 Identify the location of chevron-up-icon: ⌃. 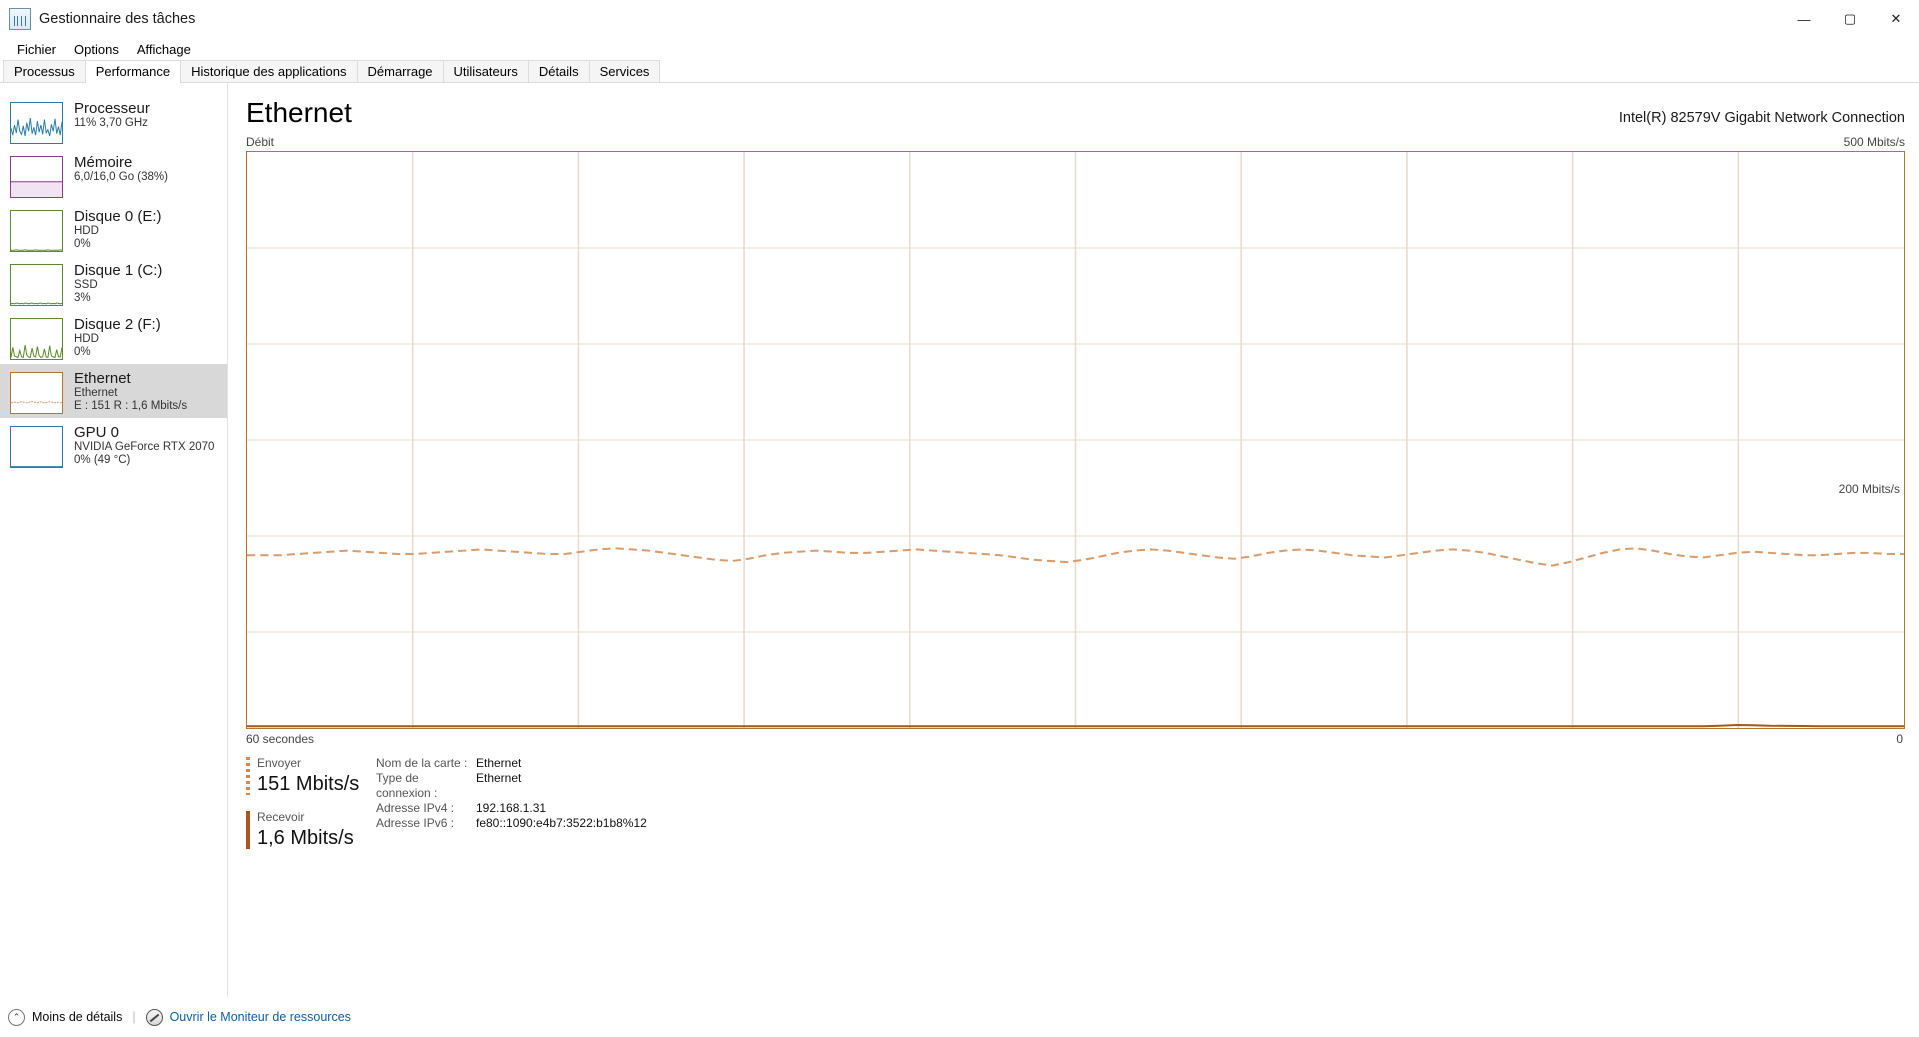
(16, 1017).